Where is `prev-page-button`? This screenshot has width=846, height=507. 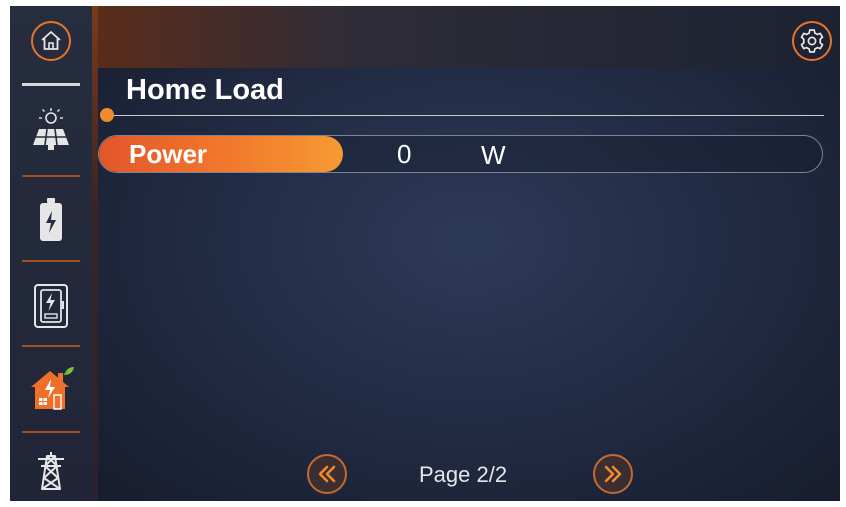
prev-page-button is located at coordinates (327, 474).